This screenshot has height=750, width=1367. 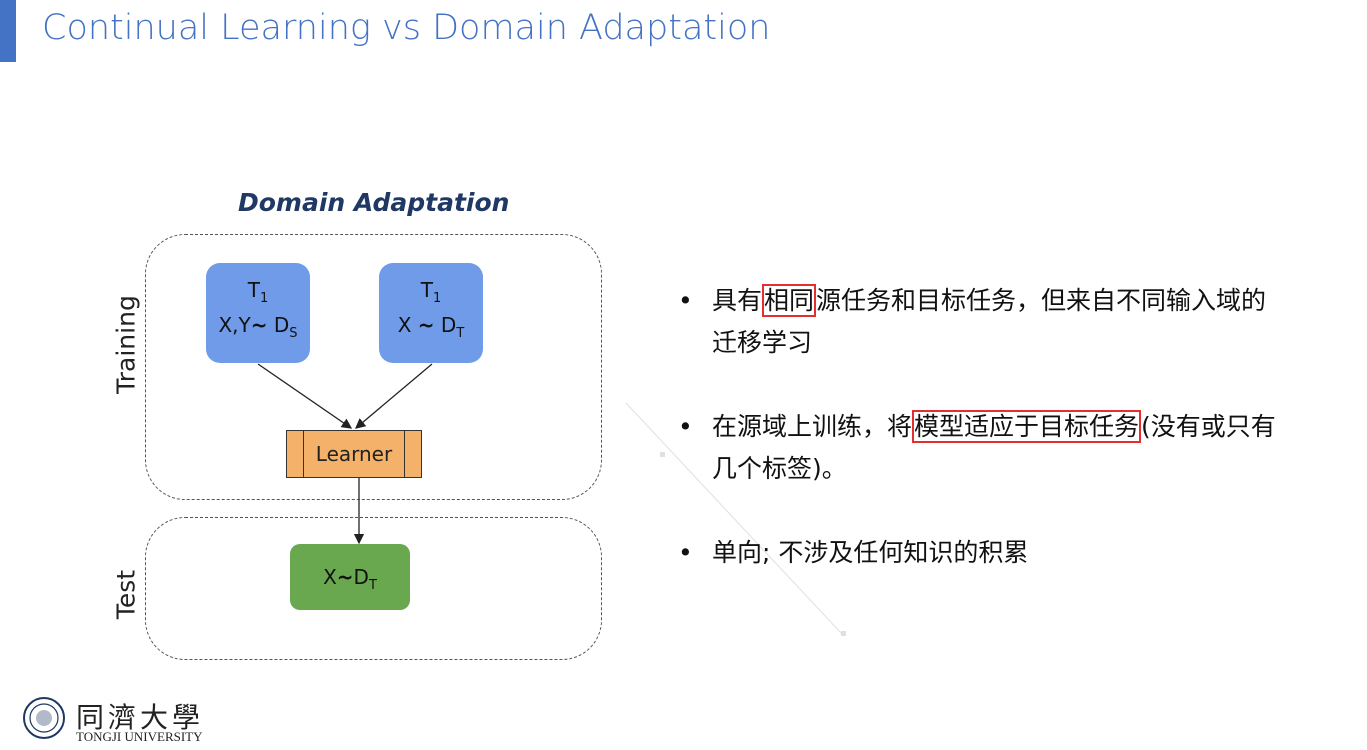 I want to click on highlight-box: 模型适应于目标任务, so click(x=1027, y=426).